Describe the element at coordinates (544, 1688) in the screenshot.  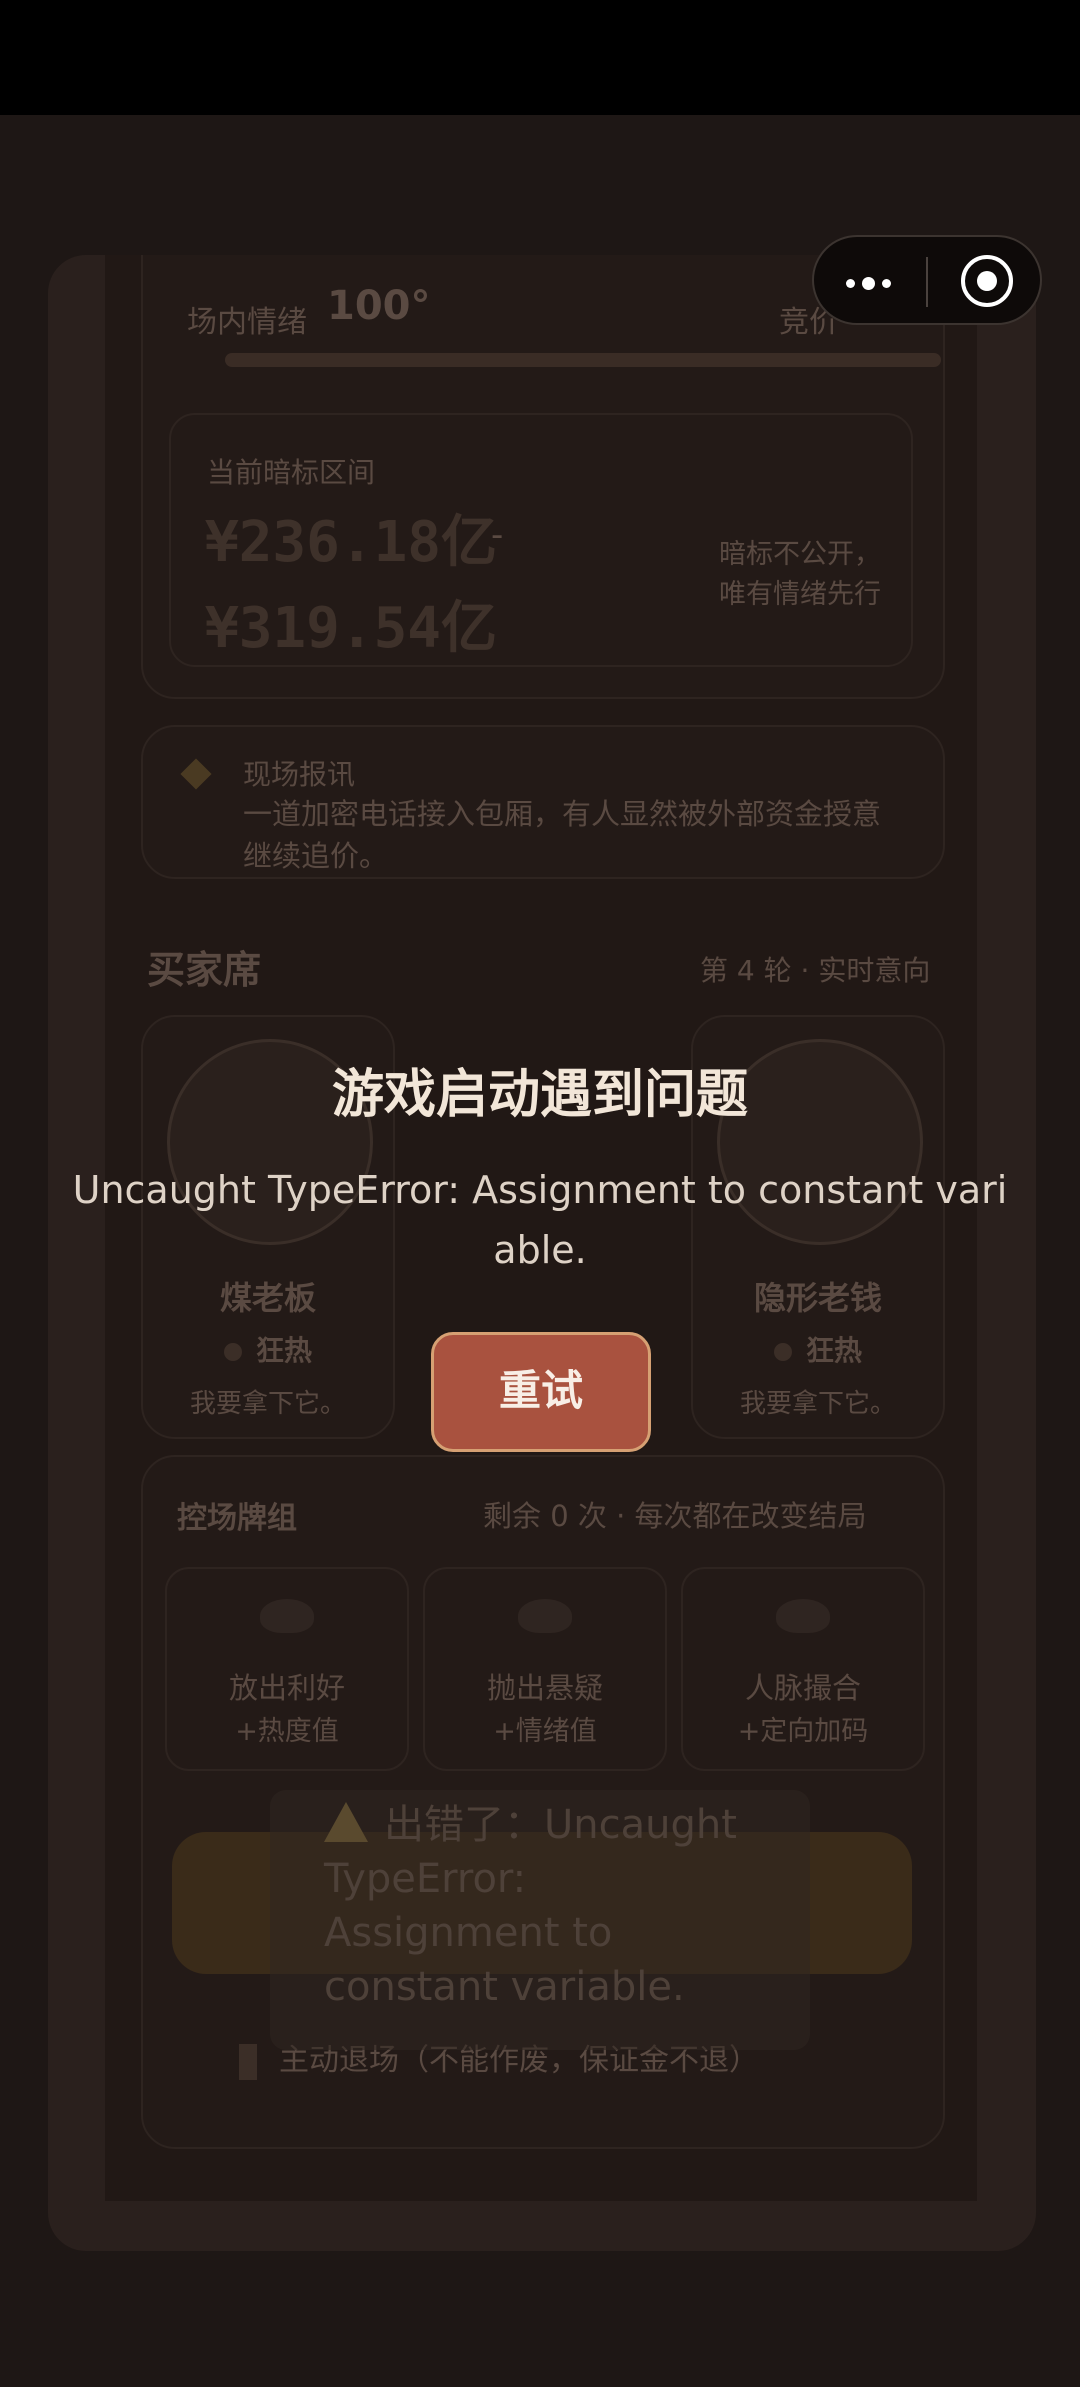
I see `card-name: 抛出悬疑` at that location.